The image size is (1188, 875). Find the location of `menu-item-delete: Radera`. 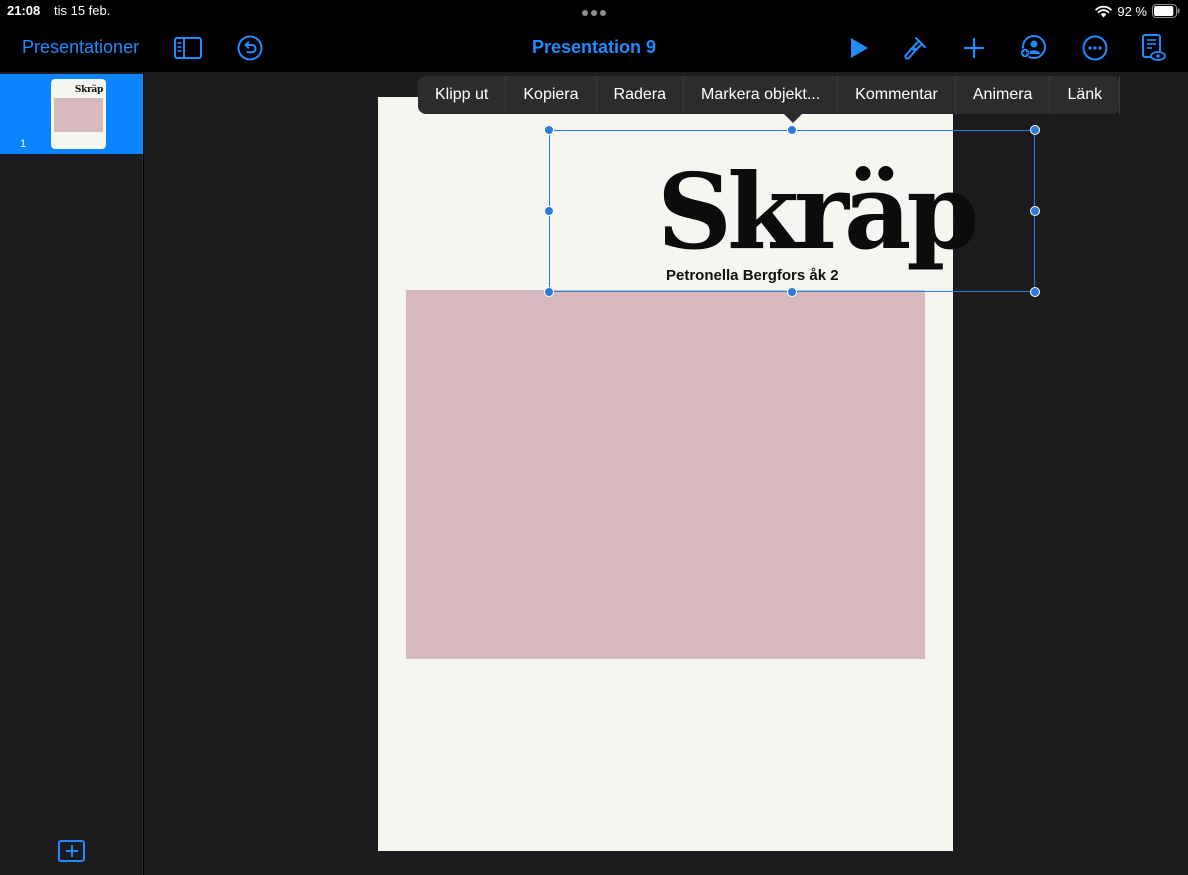

menu-item-delete: Radera is located at coordinates (641, 95).